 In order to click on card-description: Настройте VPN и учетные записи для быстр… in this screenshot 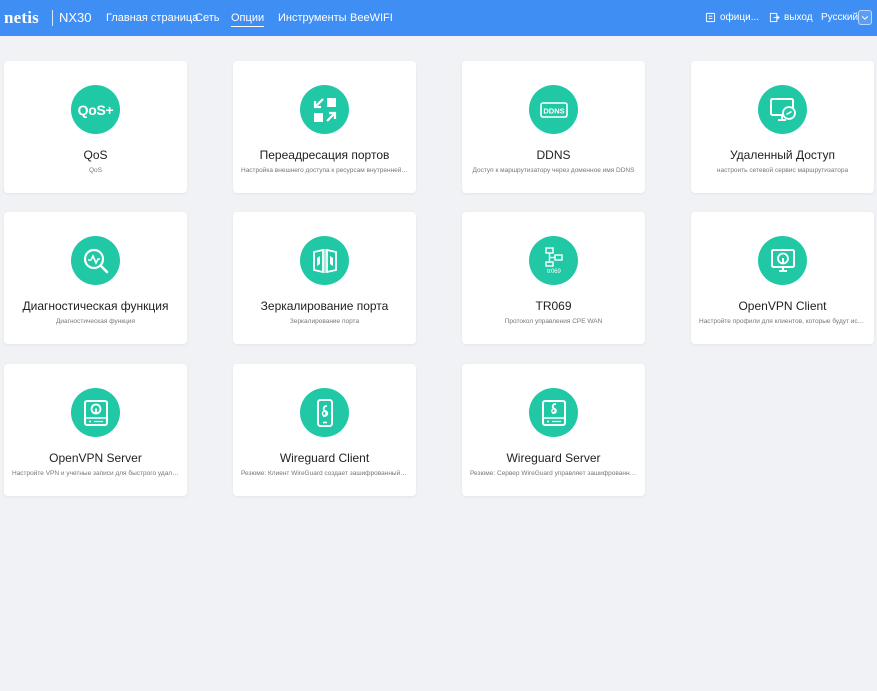, I will do `click(95, 473)`.